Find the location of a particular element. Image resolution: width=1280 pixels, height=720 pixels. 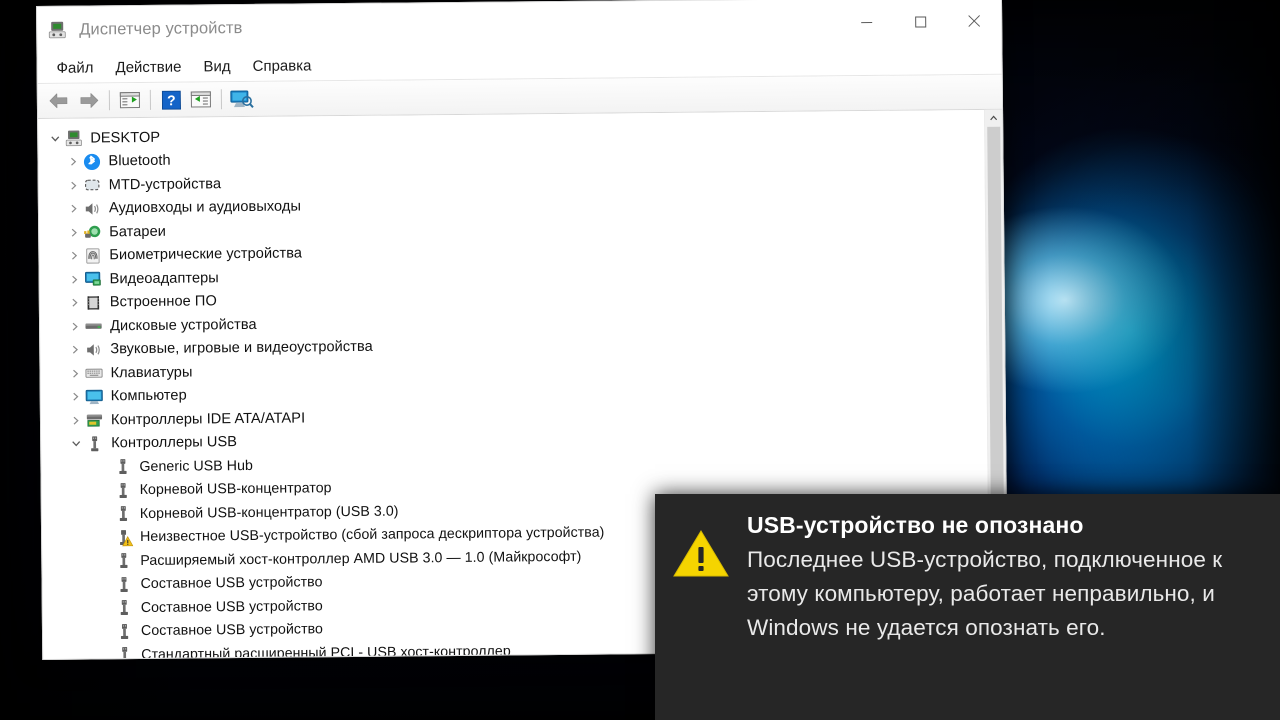

scrollbar-thumb is located at coordinates (995, 324).